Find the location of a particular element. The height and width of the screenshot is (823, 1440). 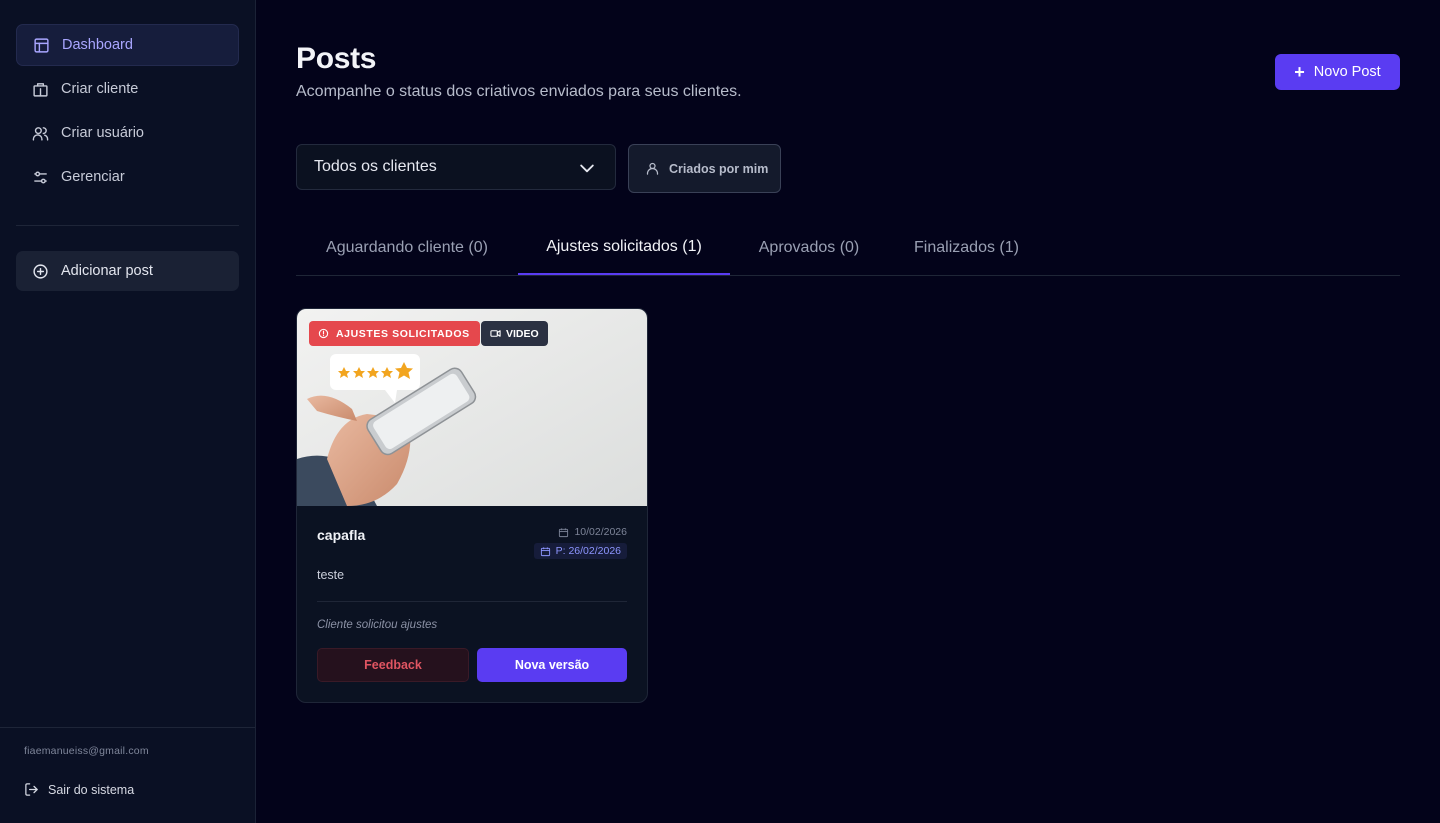

new-post-button: + Novo Post is located at coordinates (1337, 72).